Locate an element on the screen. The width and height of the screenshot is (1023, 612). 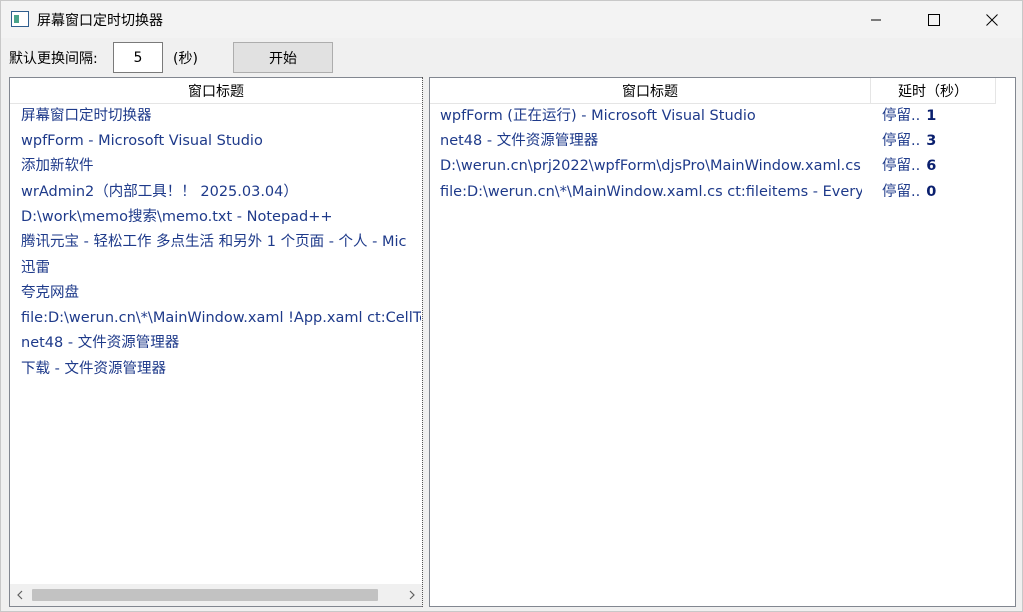
minimize-icon is located at coordinates (876, 19).